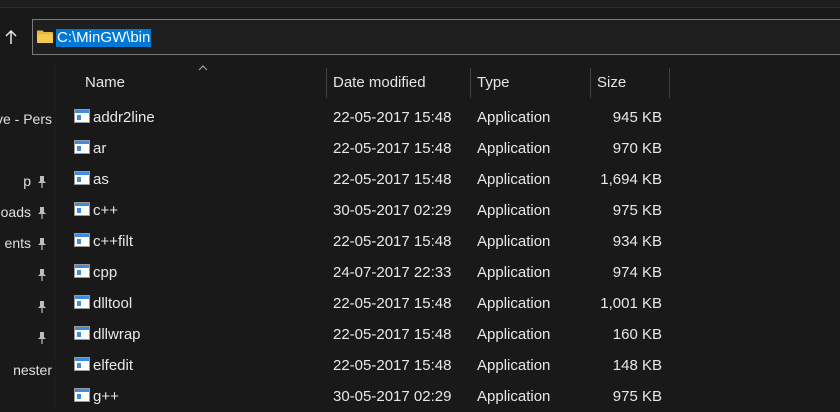  What do you see at coordinates (637, 365) in the screenshot?
I see `file-size: 148 KB` at bounding box center [637, 365].